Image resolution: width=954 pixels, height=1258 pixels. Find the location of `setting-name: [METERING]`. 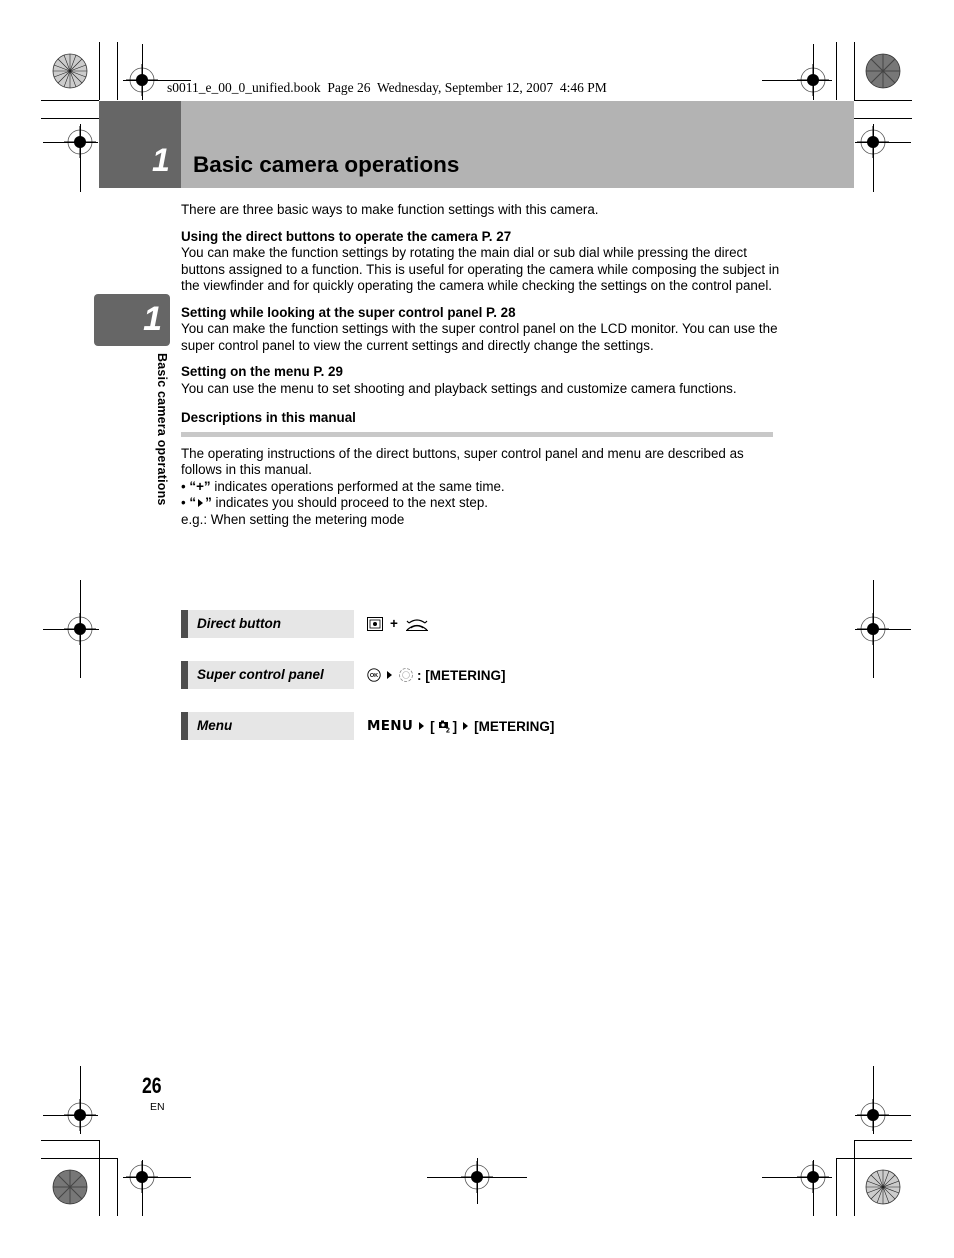

setting-name: [METERING] is located at coordinates (514, 726).